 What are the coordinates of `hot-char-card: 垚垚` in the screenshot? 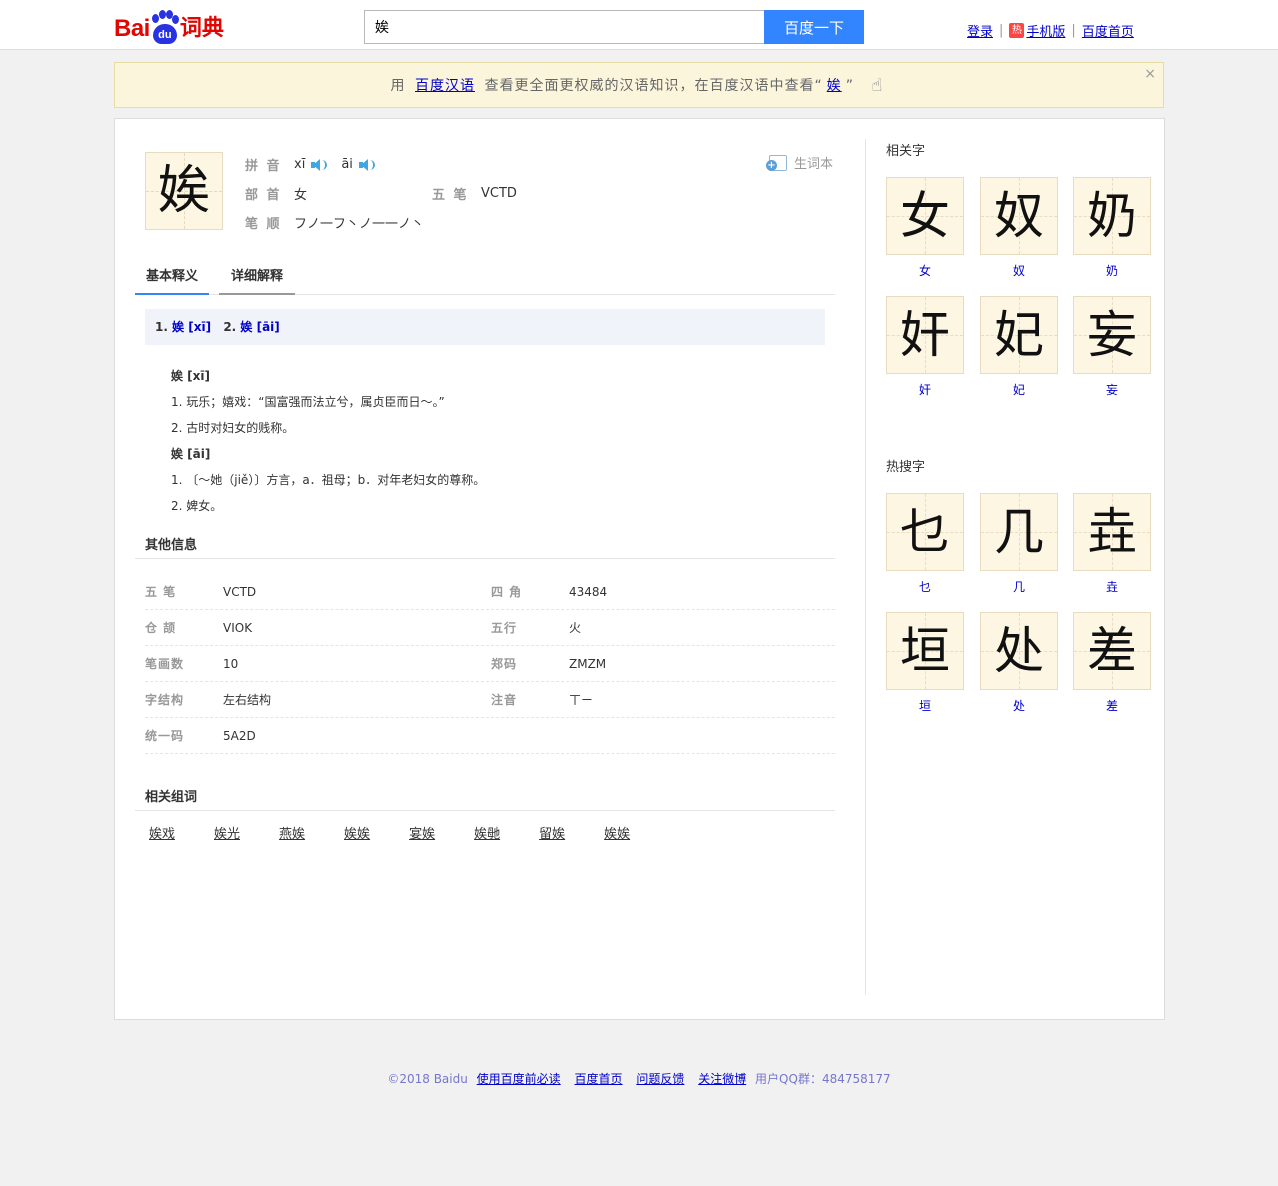 It's located at (1112, 544).